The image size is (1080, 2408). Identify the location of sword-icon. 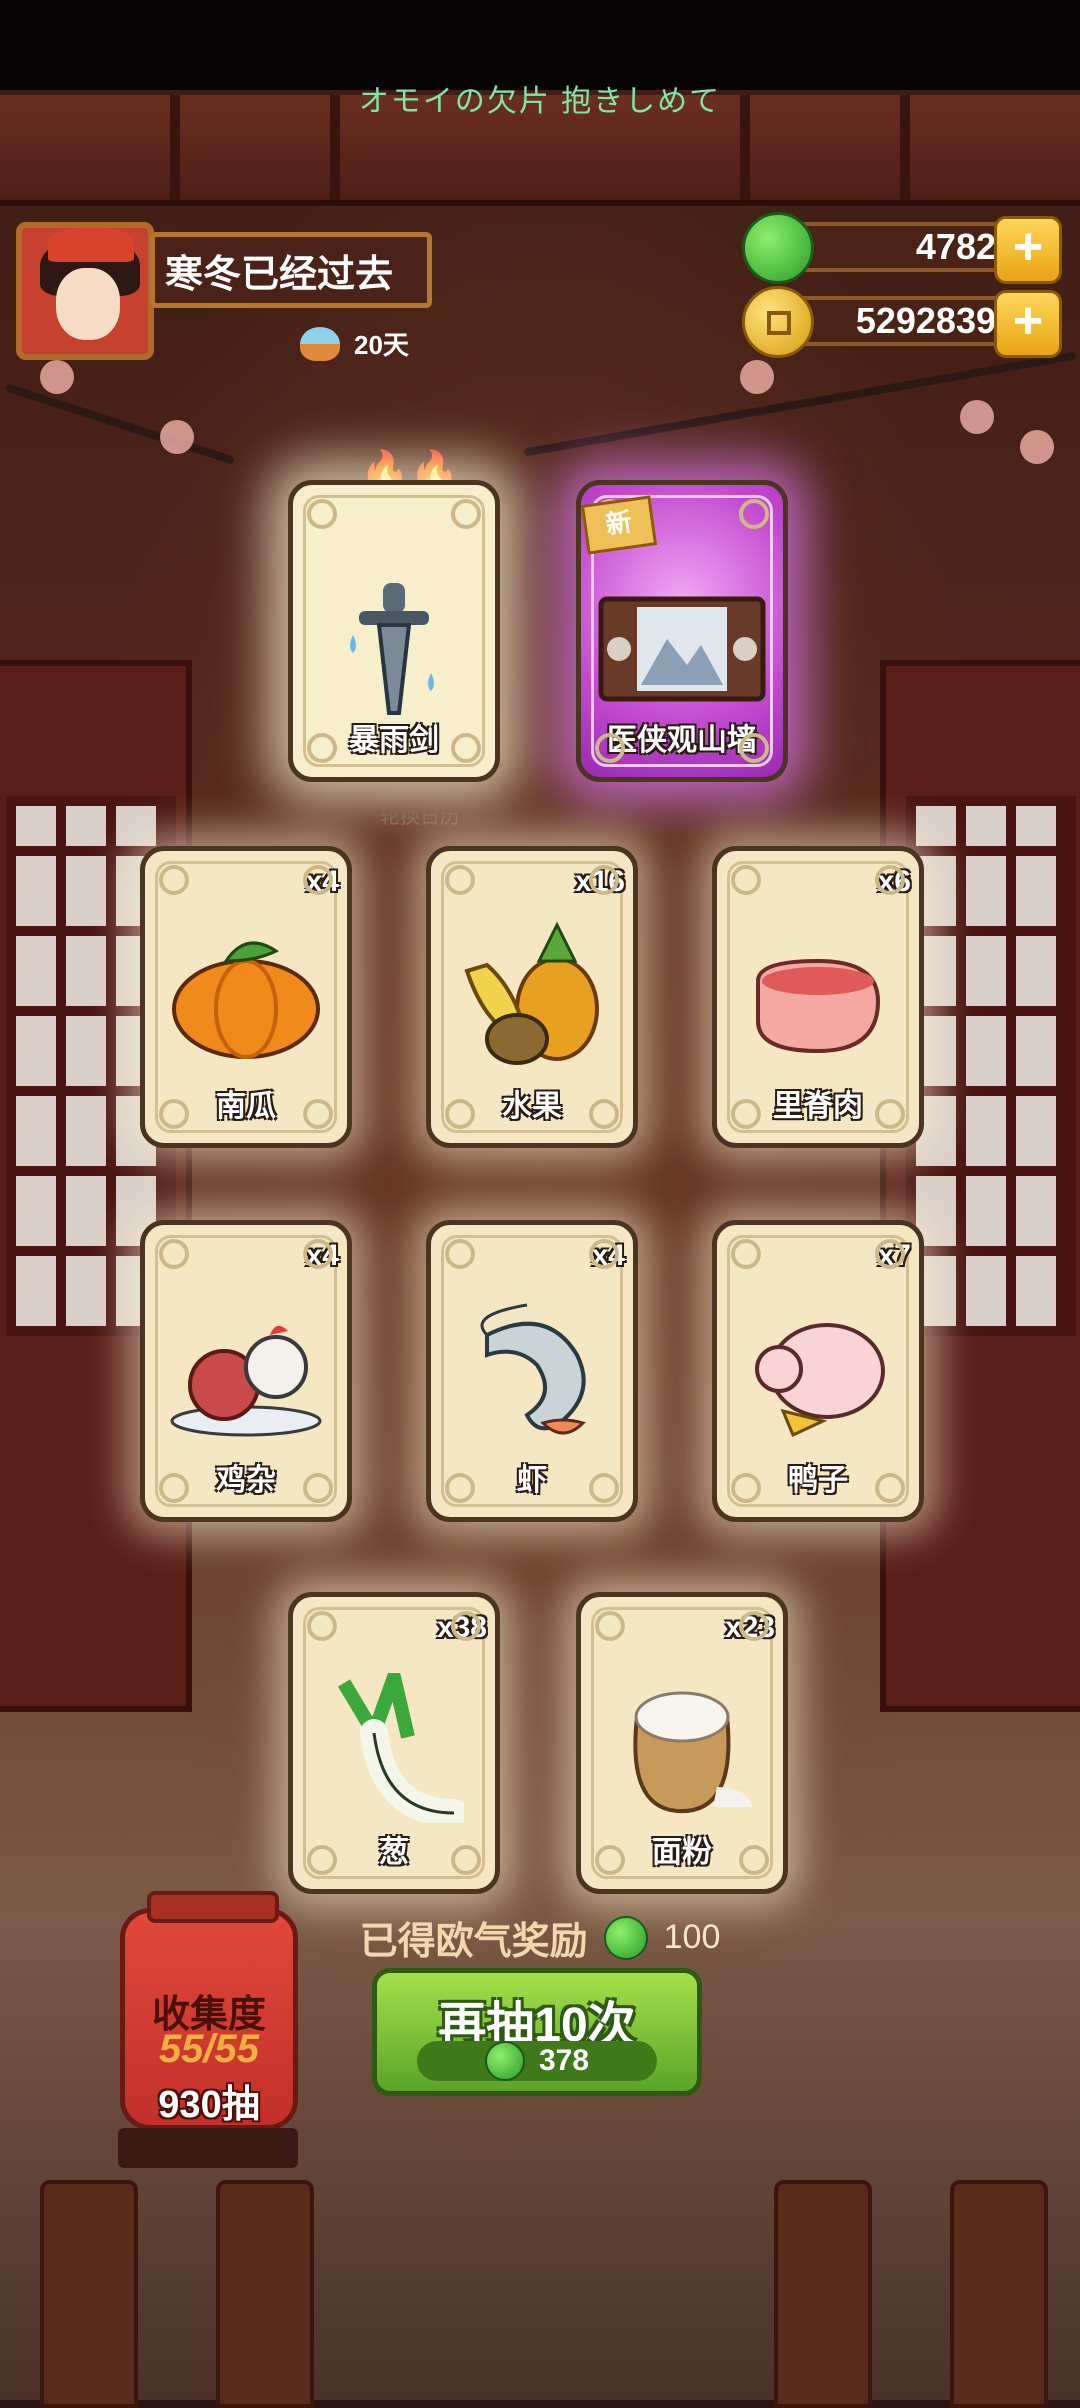
(392, 649).